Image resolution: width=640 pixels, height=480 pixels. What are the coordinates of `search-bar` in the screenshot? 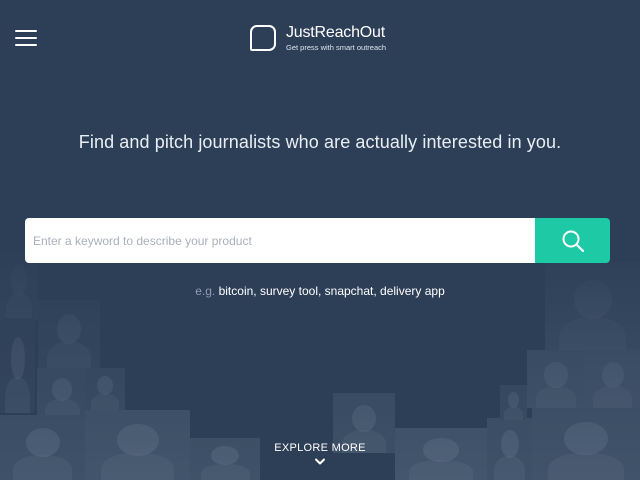 It's located at (317, 240).